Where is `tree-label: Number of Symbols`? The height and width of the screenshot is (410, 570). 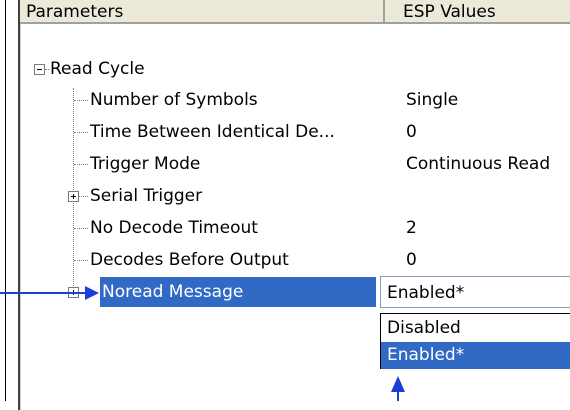
tree-label: Number of Symbols is located at coordinates (174, 100).